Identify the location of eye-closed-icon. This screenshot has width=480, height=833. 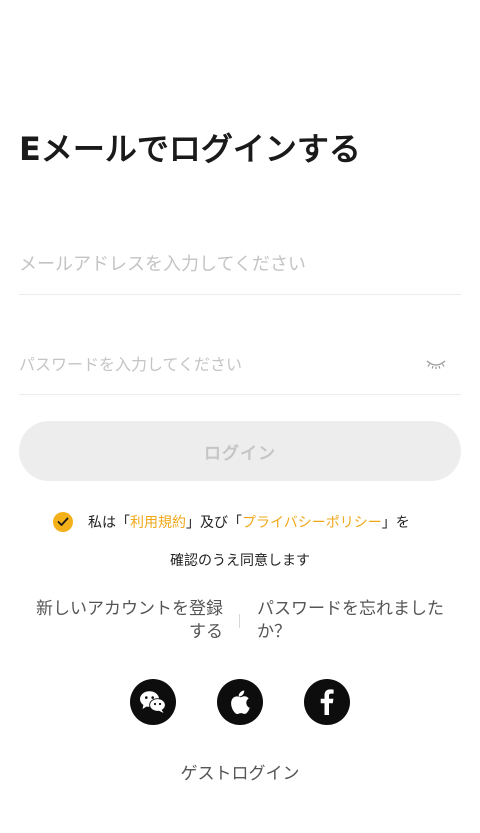
(436, 364).